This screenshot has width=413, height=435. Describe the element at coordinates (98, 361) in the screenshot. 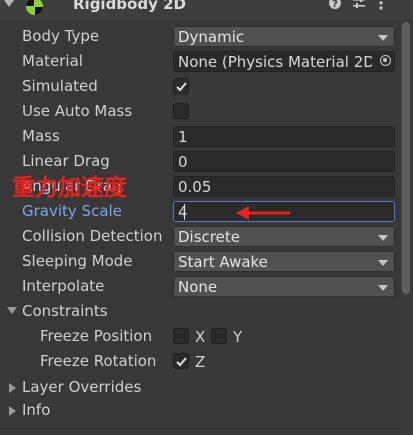

I see `freeze-rotation-label: Freeze Rotation` at that location.